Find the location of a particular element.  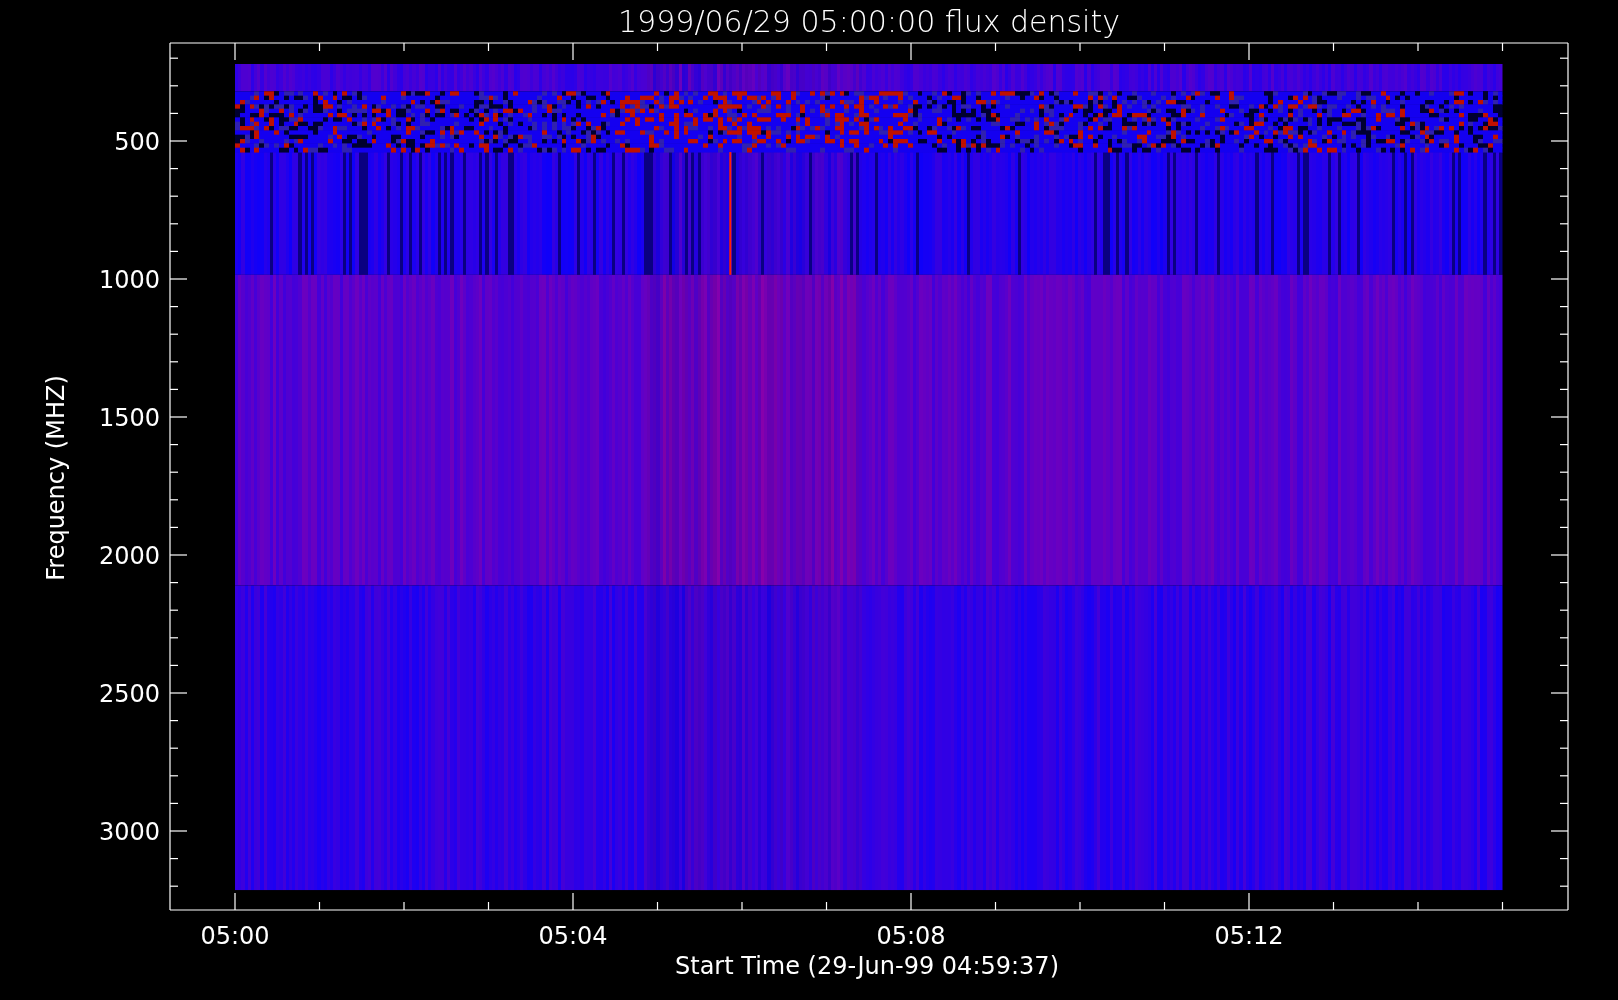

y-tick-label: 500 is located at coordinates (137, 142).